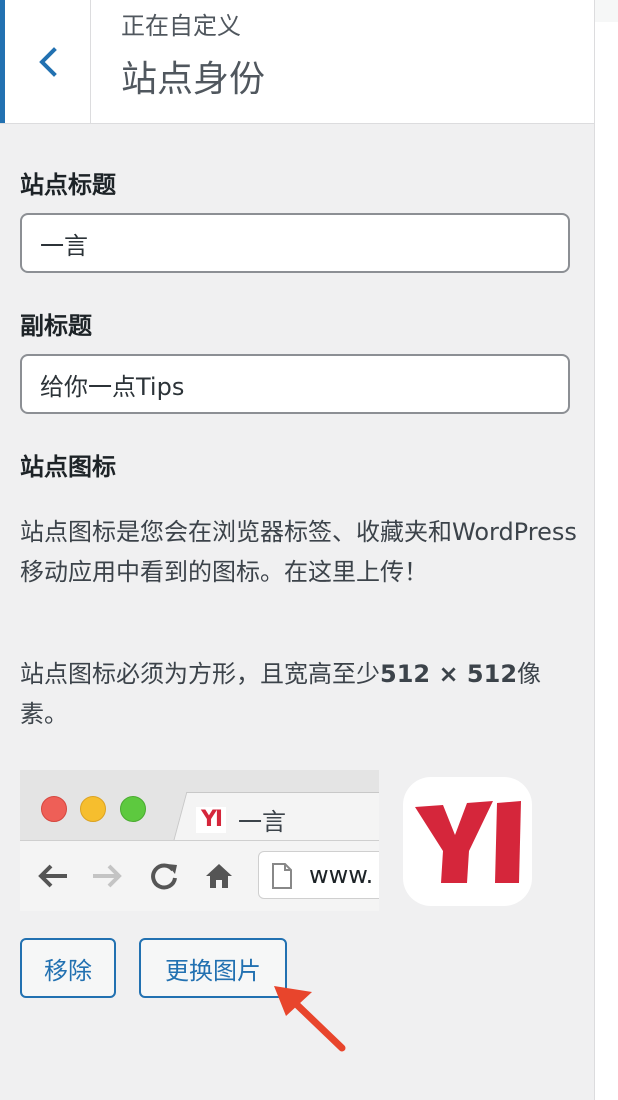 This screenshot has height=1100, width=618. I want to click on site-title-label: 站点标题, so click(68, 185).